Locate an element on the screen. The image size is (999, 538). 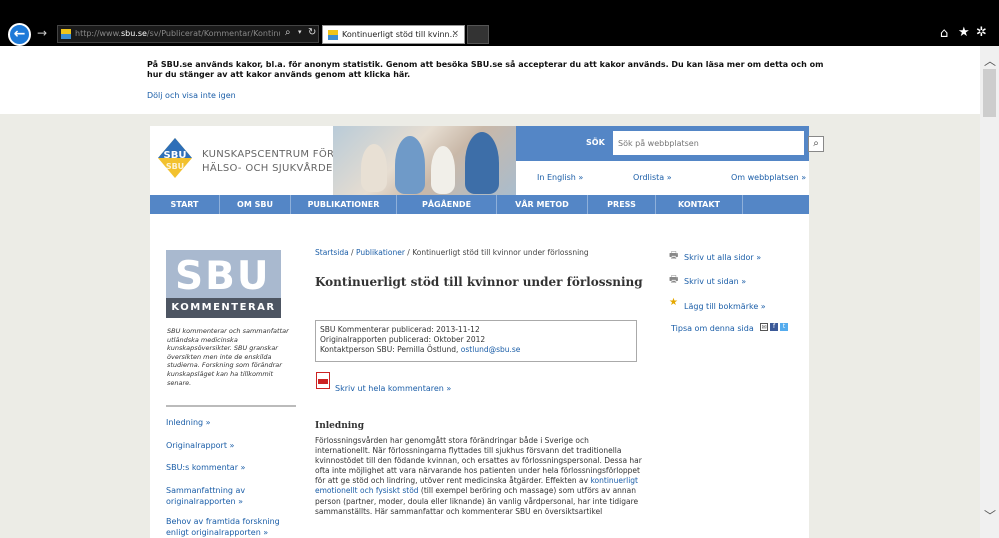
nav-item-pagaende: PÅGÅENDE is located at coordinates (446, 204).